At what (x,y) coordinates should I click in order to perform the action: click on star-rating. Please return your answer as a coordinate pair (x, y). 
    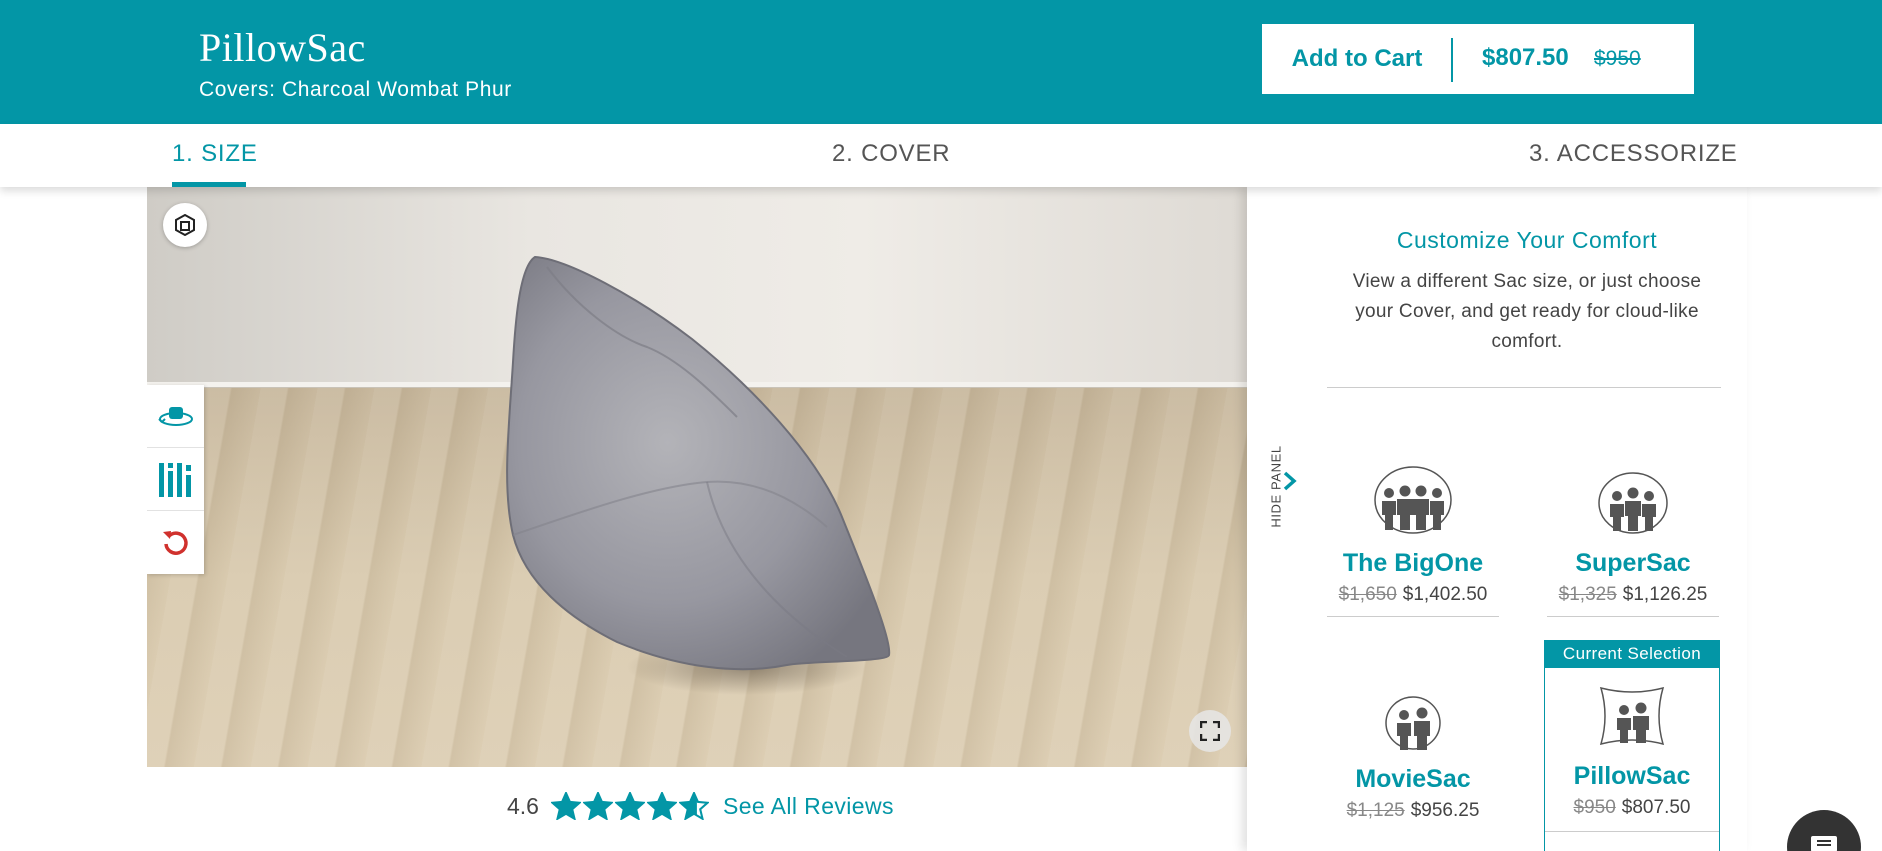
    Looking at the image, I should click on (630, 806).